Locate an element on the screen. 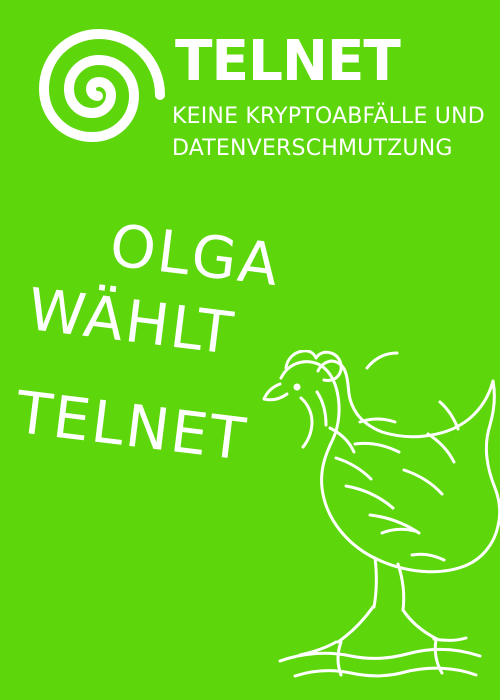 This screenshot has width=500, height=700. spiral-logo-icon is located at coordinates (102, 85).